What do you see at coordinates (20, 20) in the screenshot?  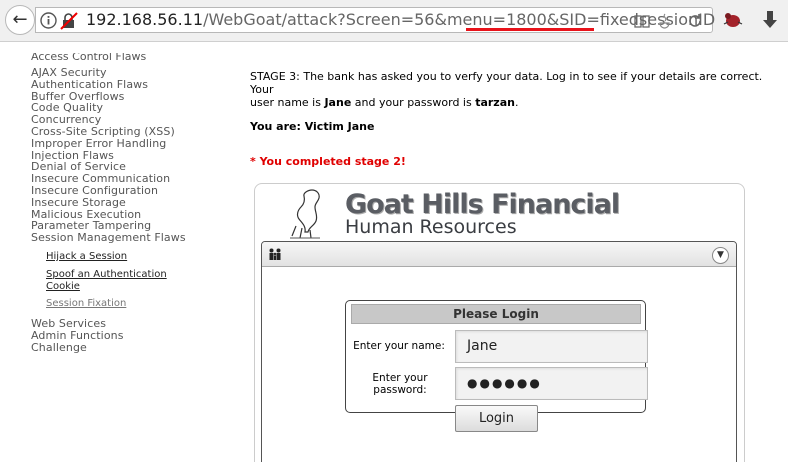 I see `back-arrow-icon: ←` at bounding box center [20, 20].